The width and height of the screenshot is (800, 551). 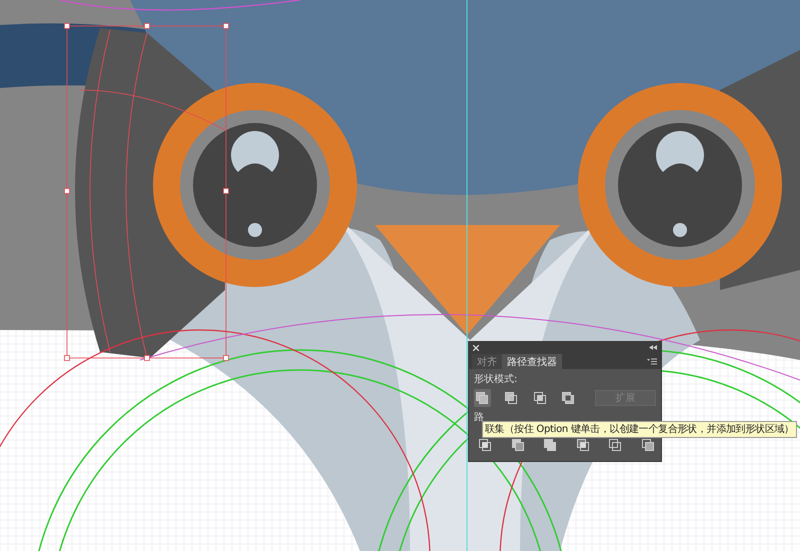 What do you see at coordinates (496, 379) in the screenshot?
I see `section-heading: 形状模式:` at bounding box center [496, 379].